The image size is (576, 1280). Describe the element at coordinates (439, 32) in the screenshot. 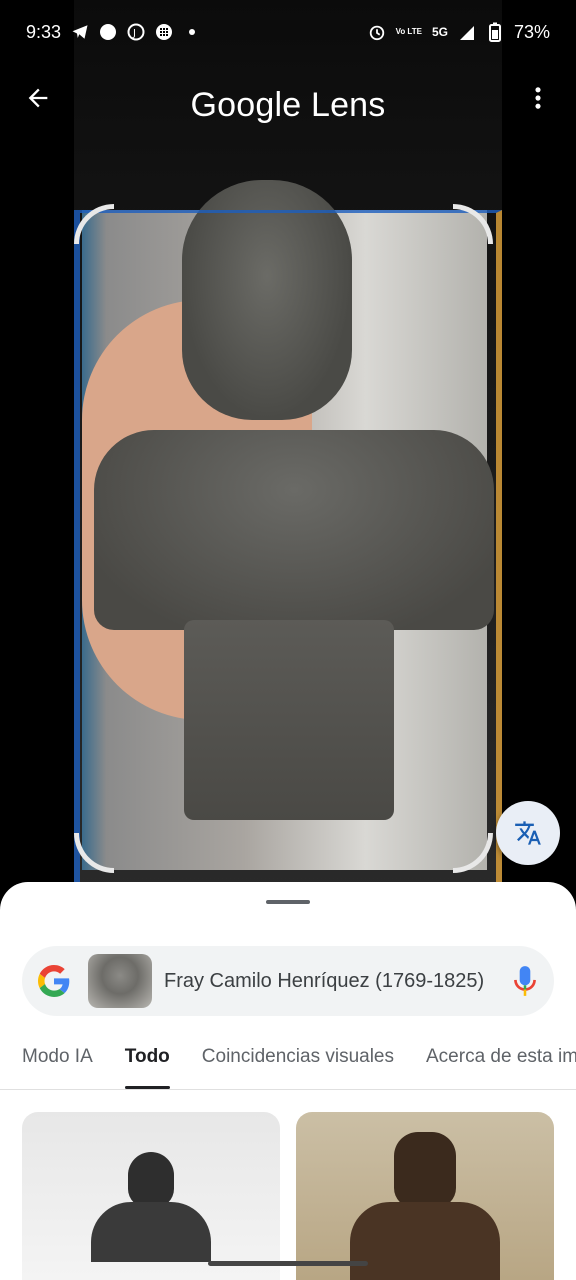

I see `network-label: 5G` at that location.